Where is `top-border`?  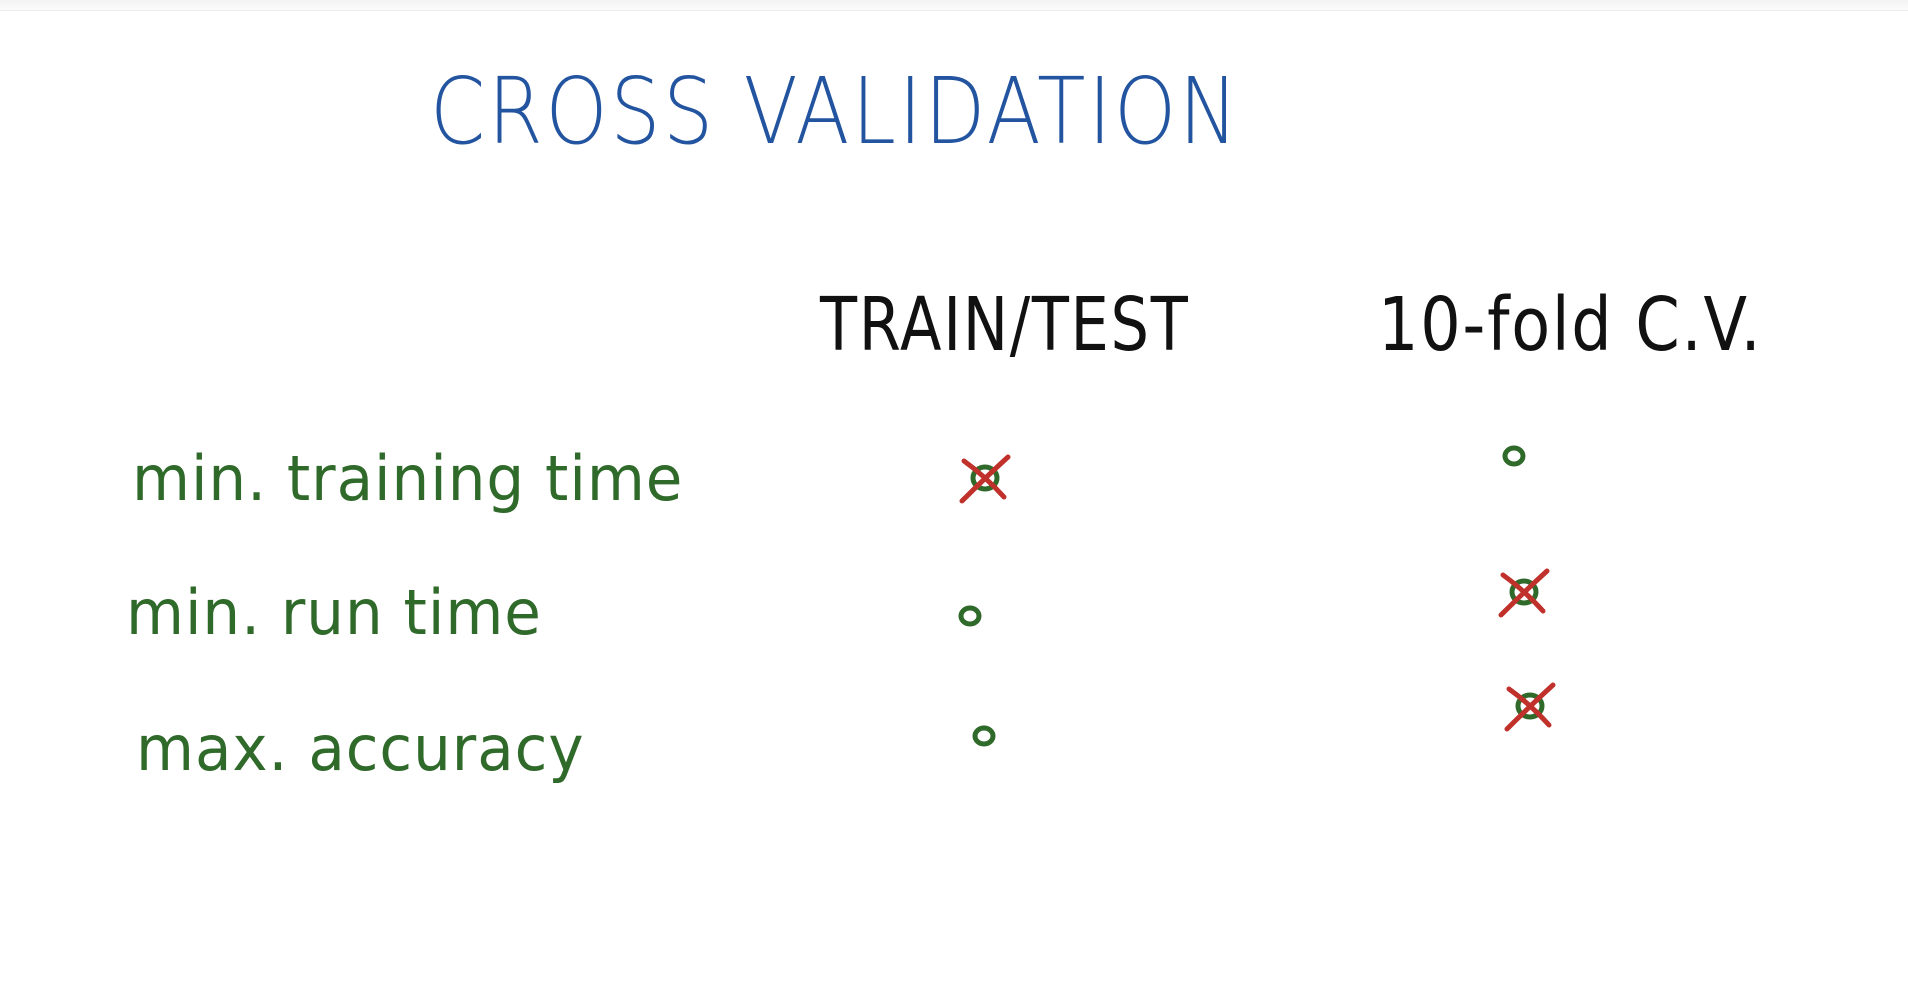
top-border is located at coordinates (954, 5).